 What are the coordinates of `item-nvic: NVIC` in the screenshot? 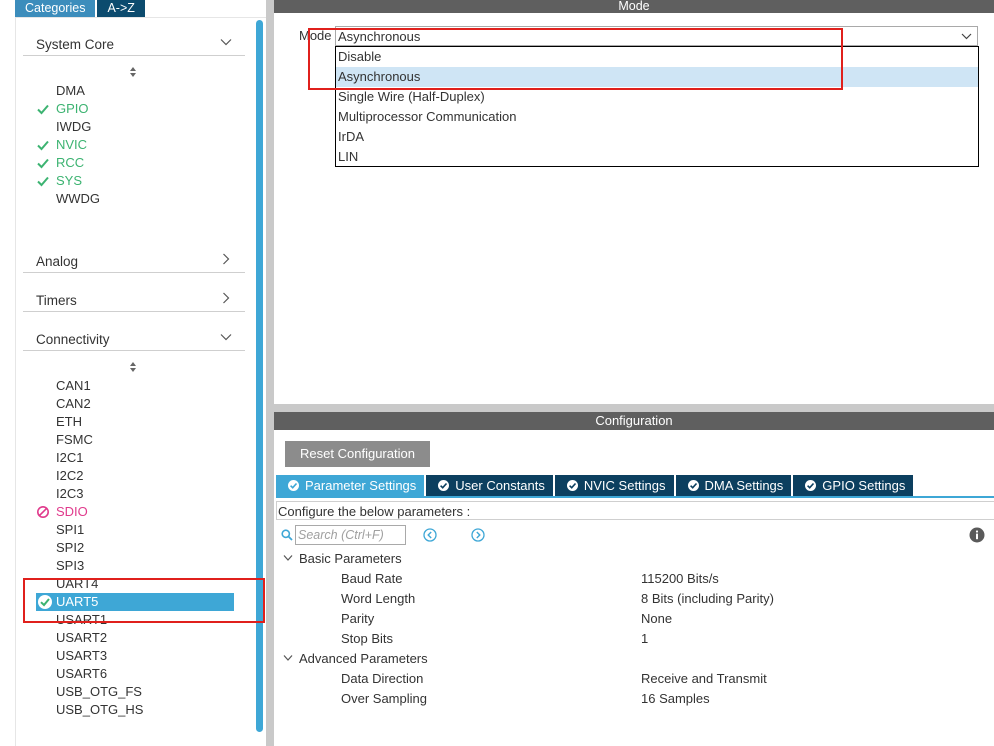 It's located at (71, 145).